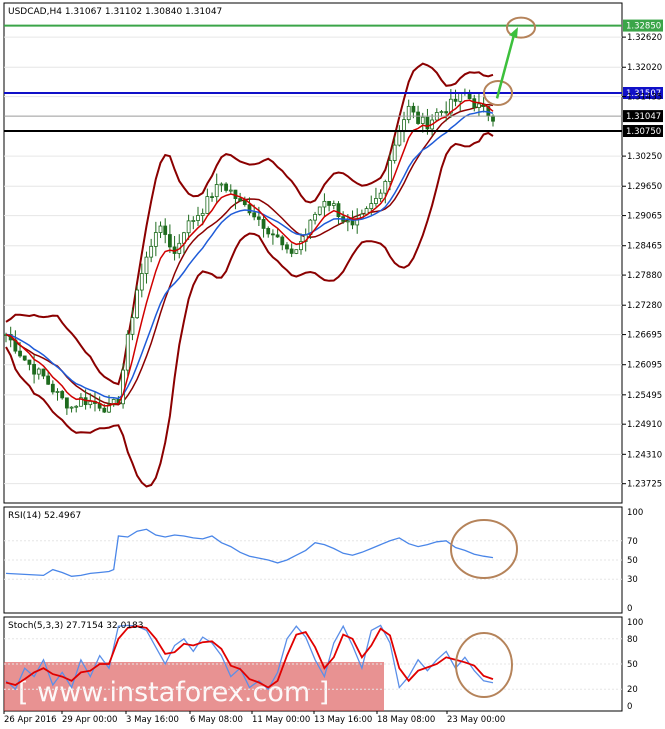 The height and width of the screenshot is (729, 665). What do you see at coordinates (406, 720) in the screenshot?
I see `time-tick-label: 18 May 08:00` at bounding box center [406, 720].